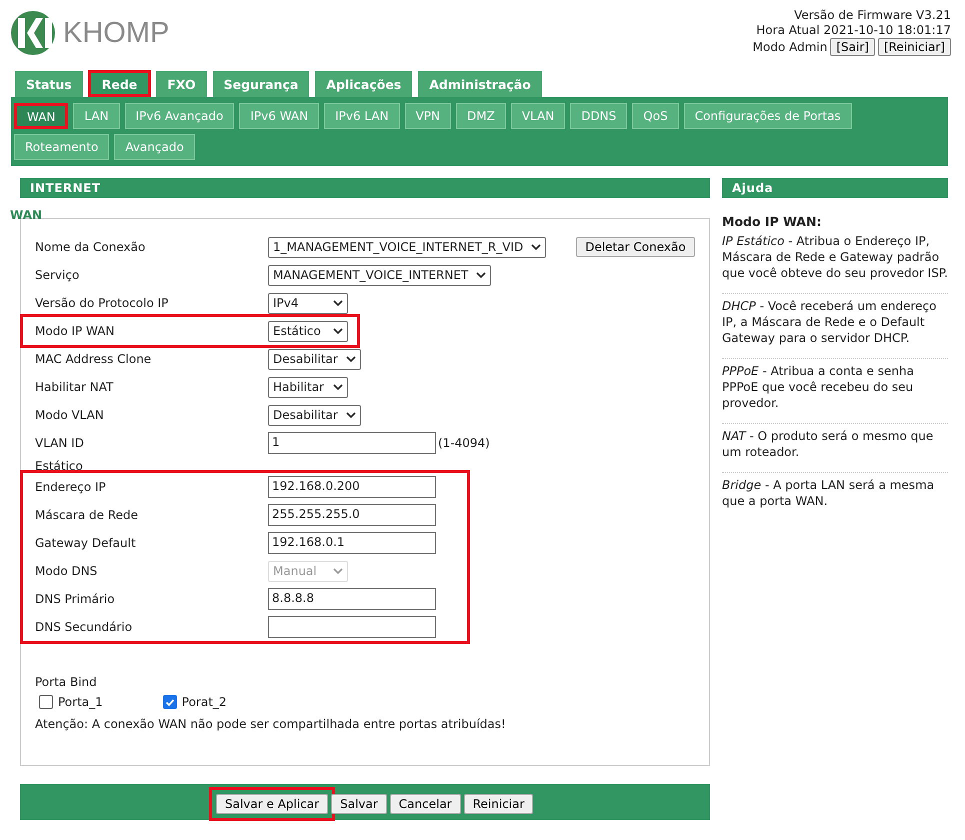  What do you see at coordinates (62, 147) in the screenshot?
I see `subnav-tab: Roteamento` at bounding box center [62, 147].